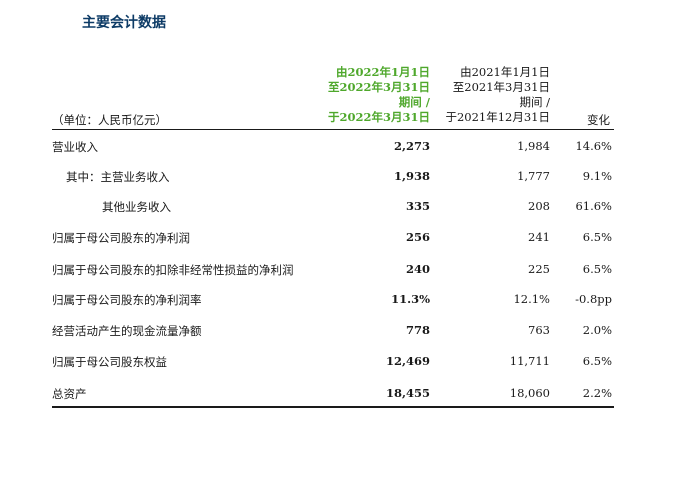  Describe the element at coordinates (382, 72) in the screenshot. I see `current-period-line: 由2022年1月1日` at that location.